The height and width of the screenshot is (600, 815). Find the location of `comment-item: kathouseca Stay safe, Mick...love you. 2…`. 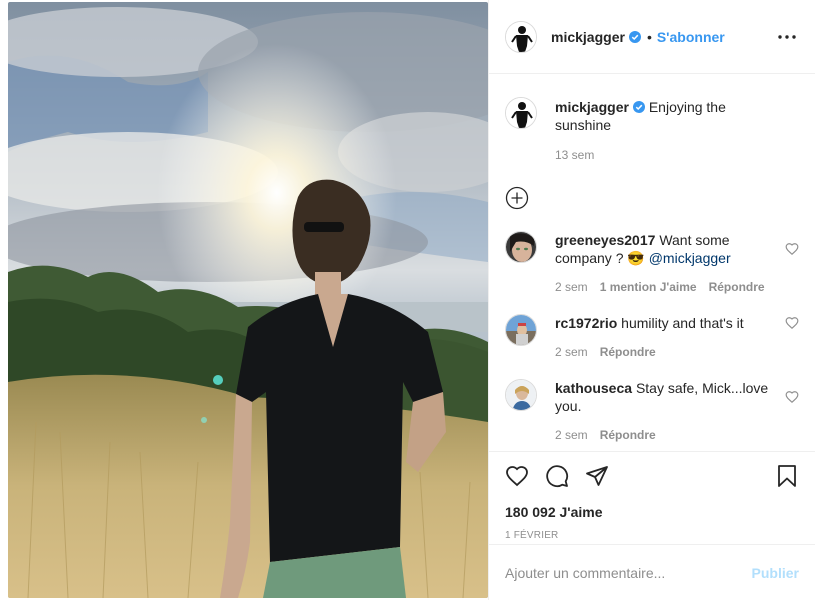

comment-item: kathouseca Stay safe, Mick...love you. 2… is located at coordinates (652, 411).